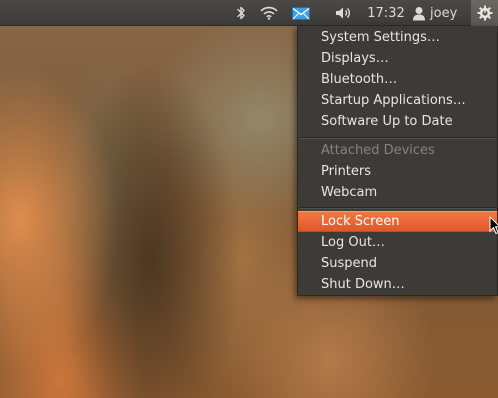  What do you see at coordinates (387, 121) in the screenshot?
I see `menu-item-label: Software Up to Date` at bounding box center [387, 121].